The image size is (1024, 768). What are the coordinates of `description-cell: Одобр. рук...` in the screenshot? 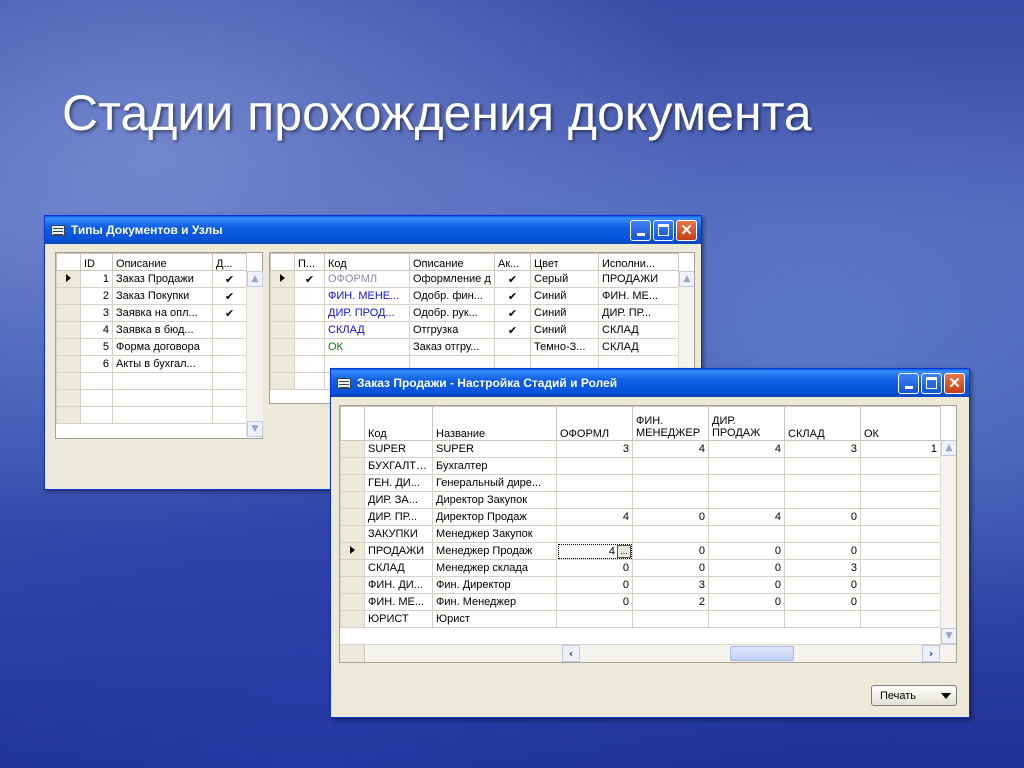 It's located at (452, 313).